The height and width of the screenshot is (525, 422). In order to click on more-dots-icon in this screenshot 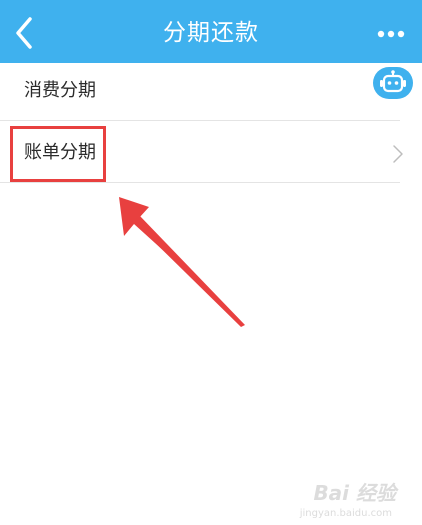, I will do `click(391, 34)`.